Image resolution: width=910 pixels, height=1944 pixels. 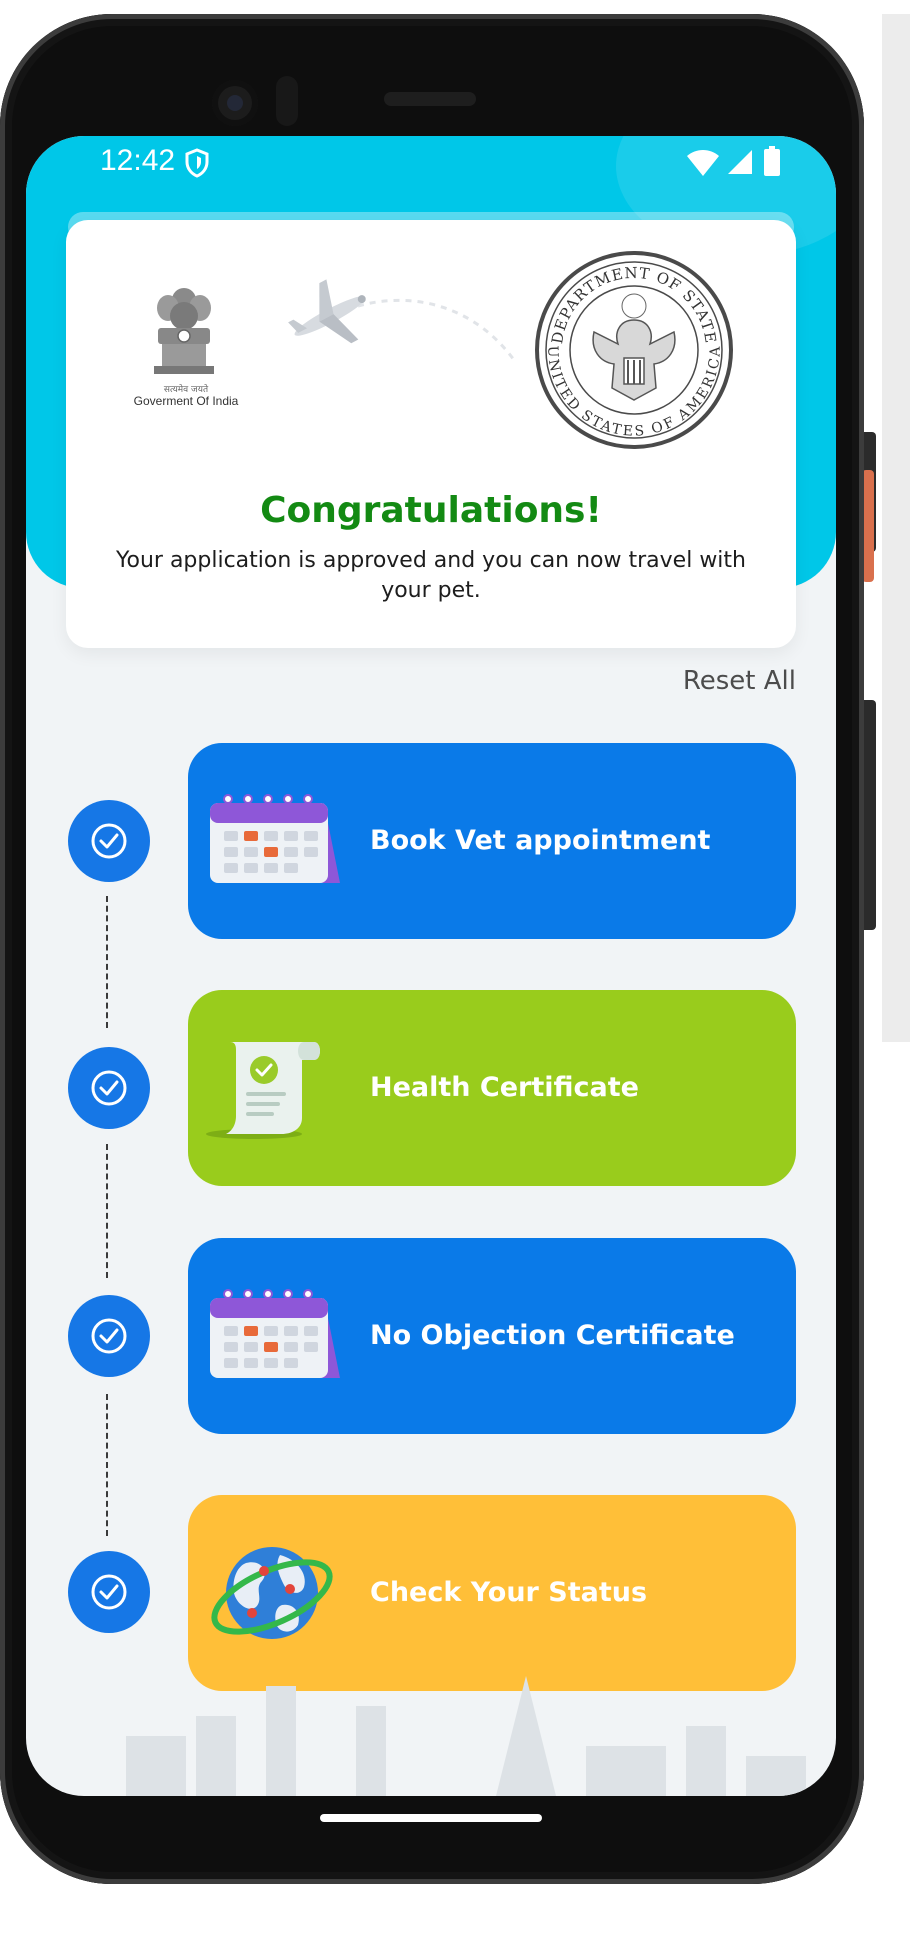 What do you see at coordinates (740, 162) in the screenshot?
I see `signal-icon` at bounding box center [740, 162].